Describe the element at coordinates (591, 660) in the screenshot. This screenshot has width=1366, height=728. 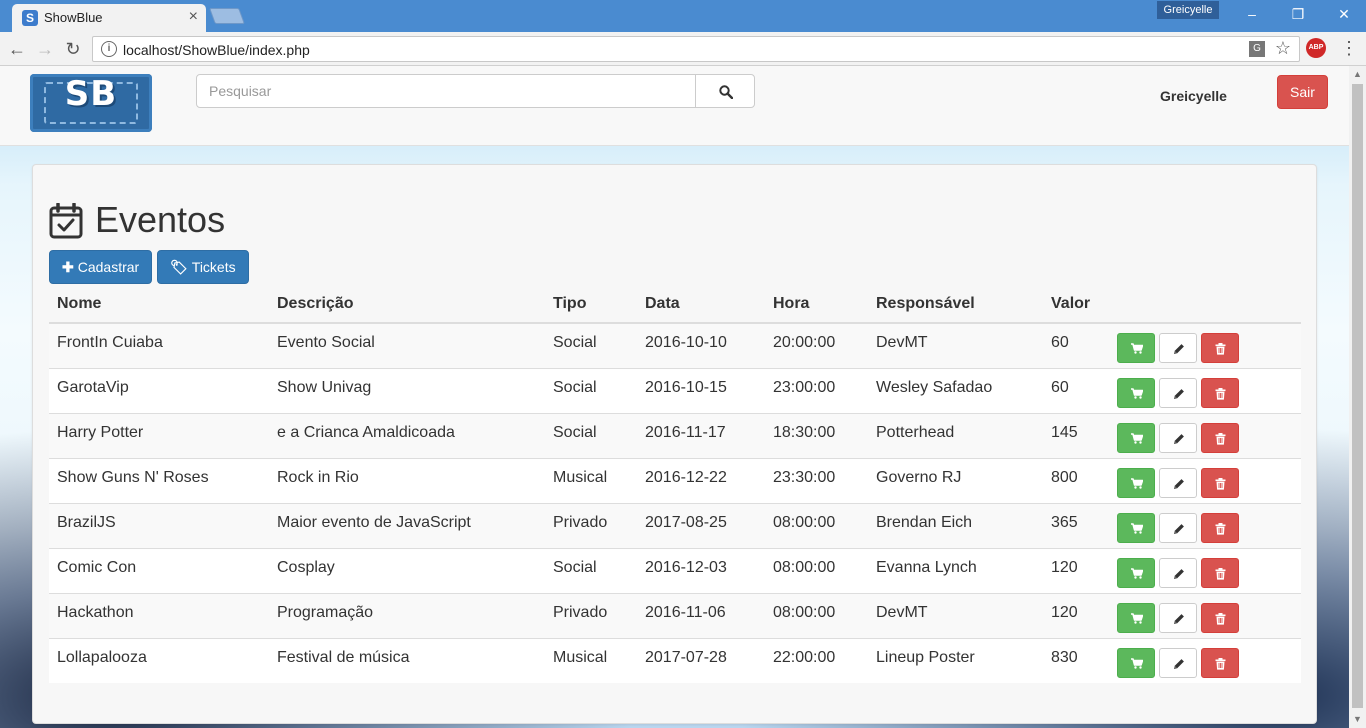
I see `cell-tipo: Musical` at that location.